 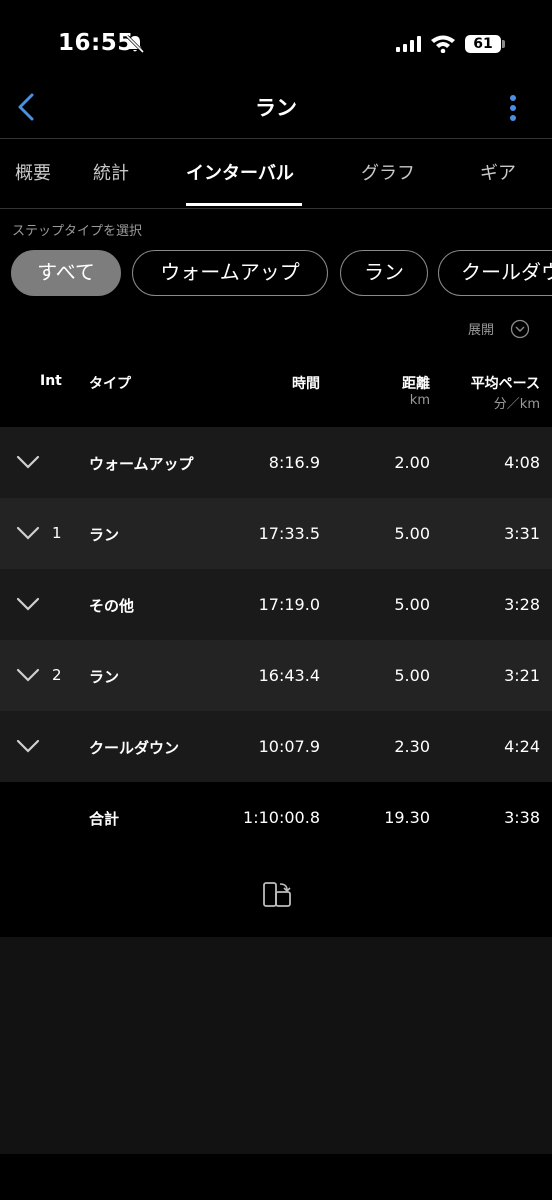 I want to click on row-pace: 4:08, so click(x=522, y=462).